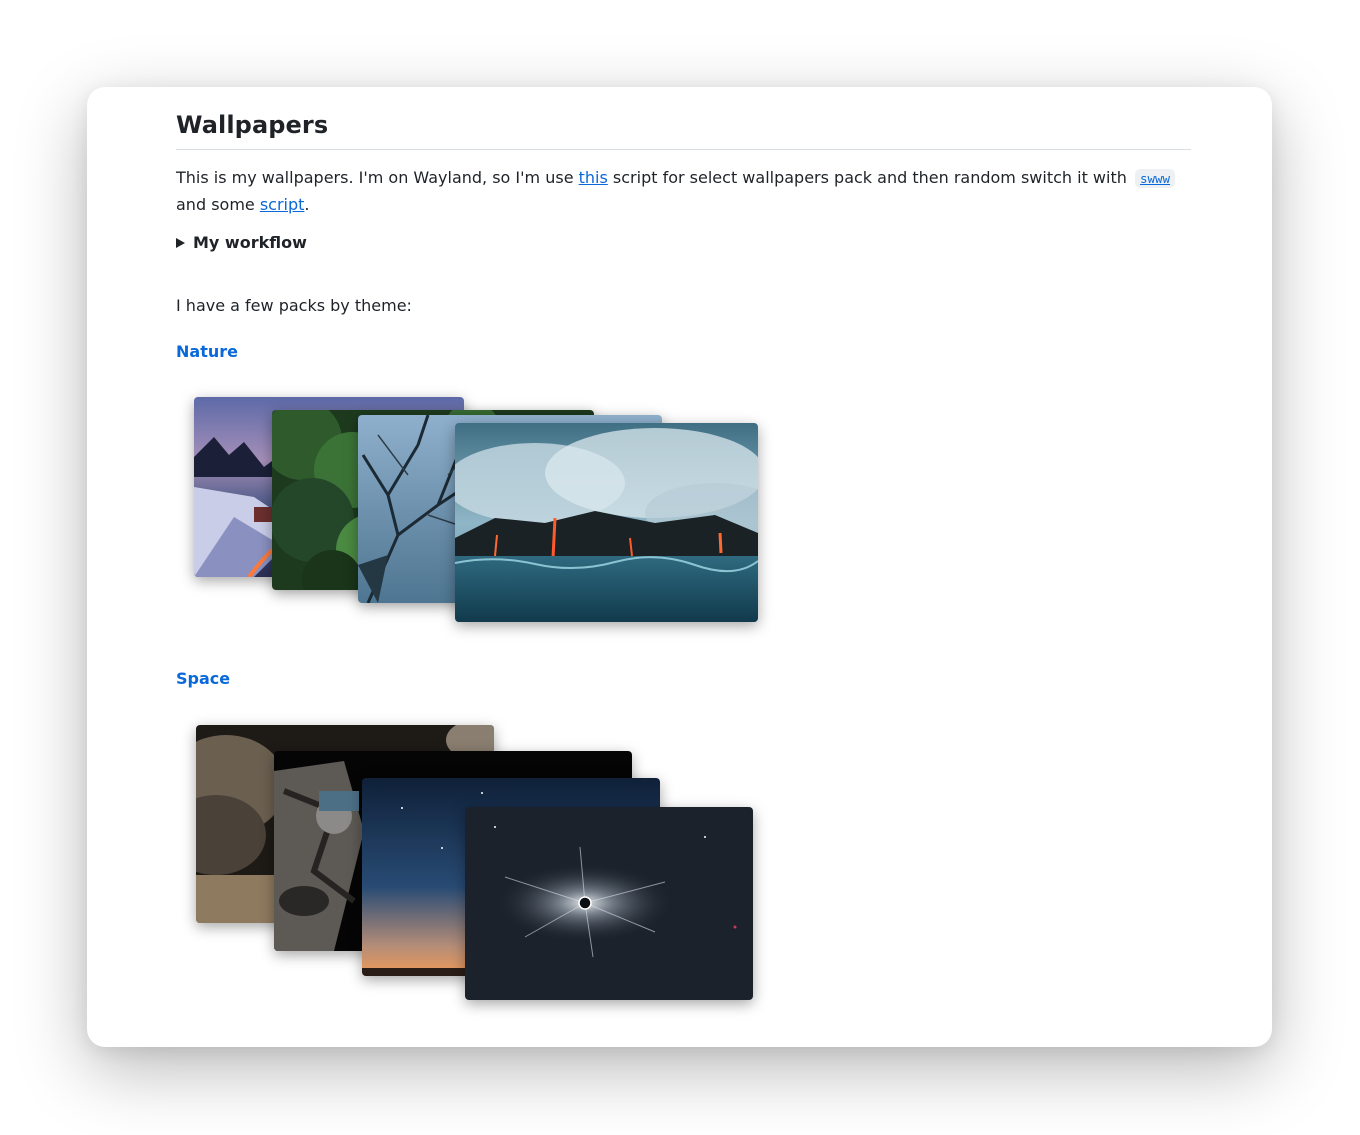 Image resolution: width=1360 pixels, height=1135 pixels. Describe the element at coordinates (683, 149) in the screenshot. I see `title-divider` at that location.